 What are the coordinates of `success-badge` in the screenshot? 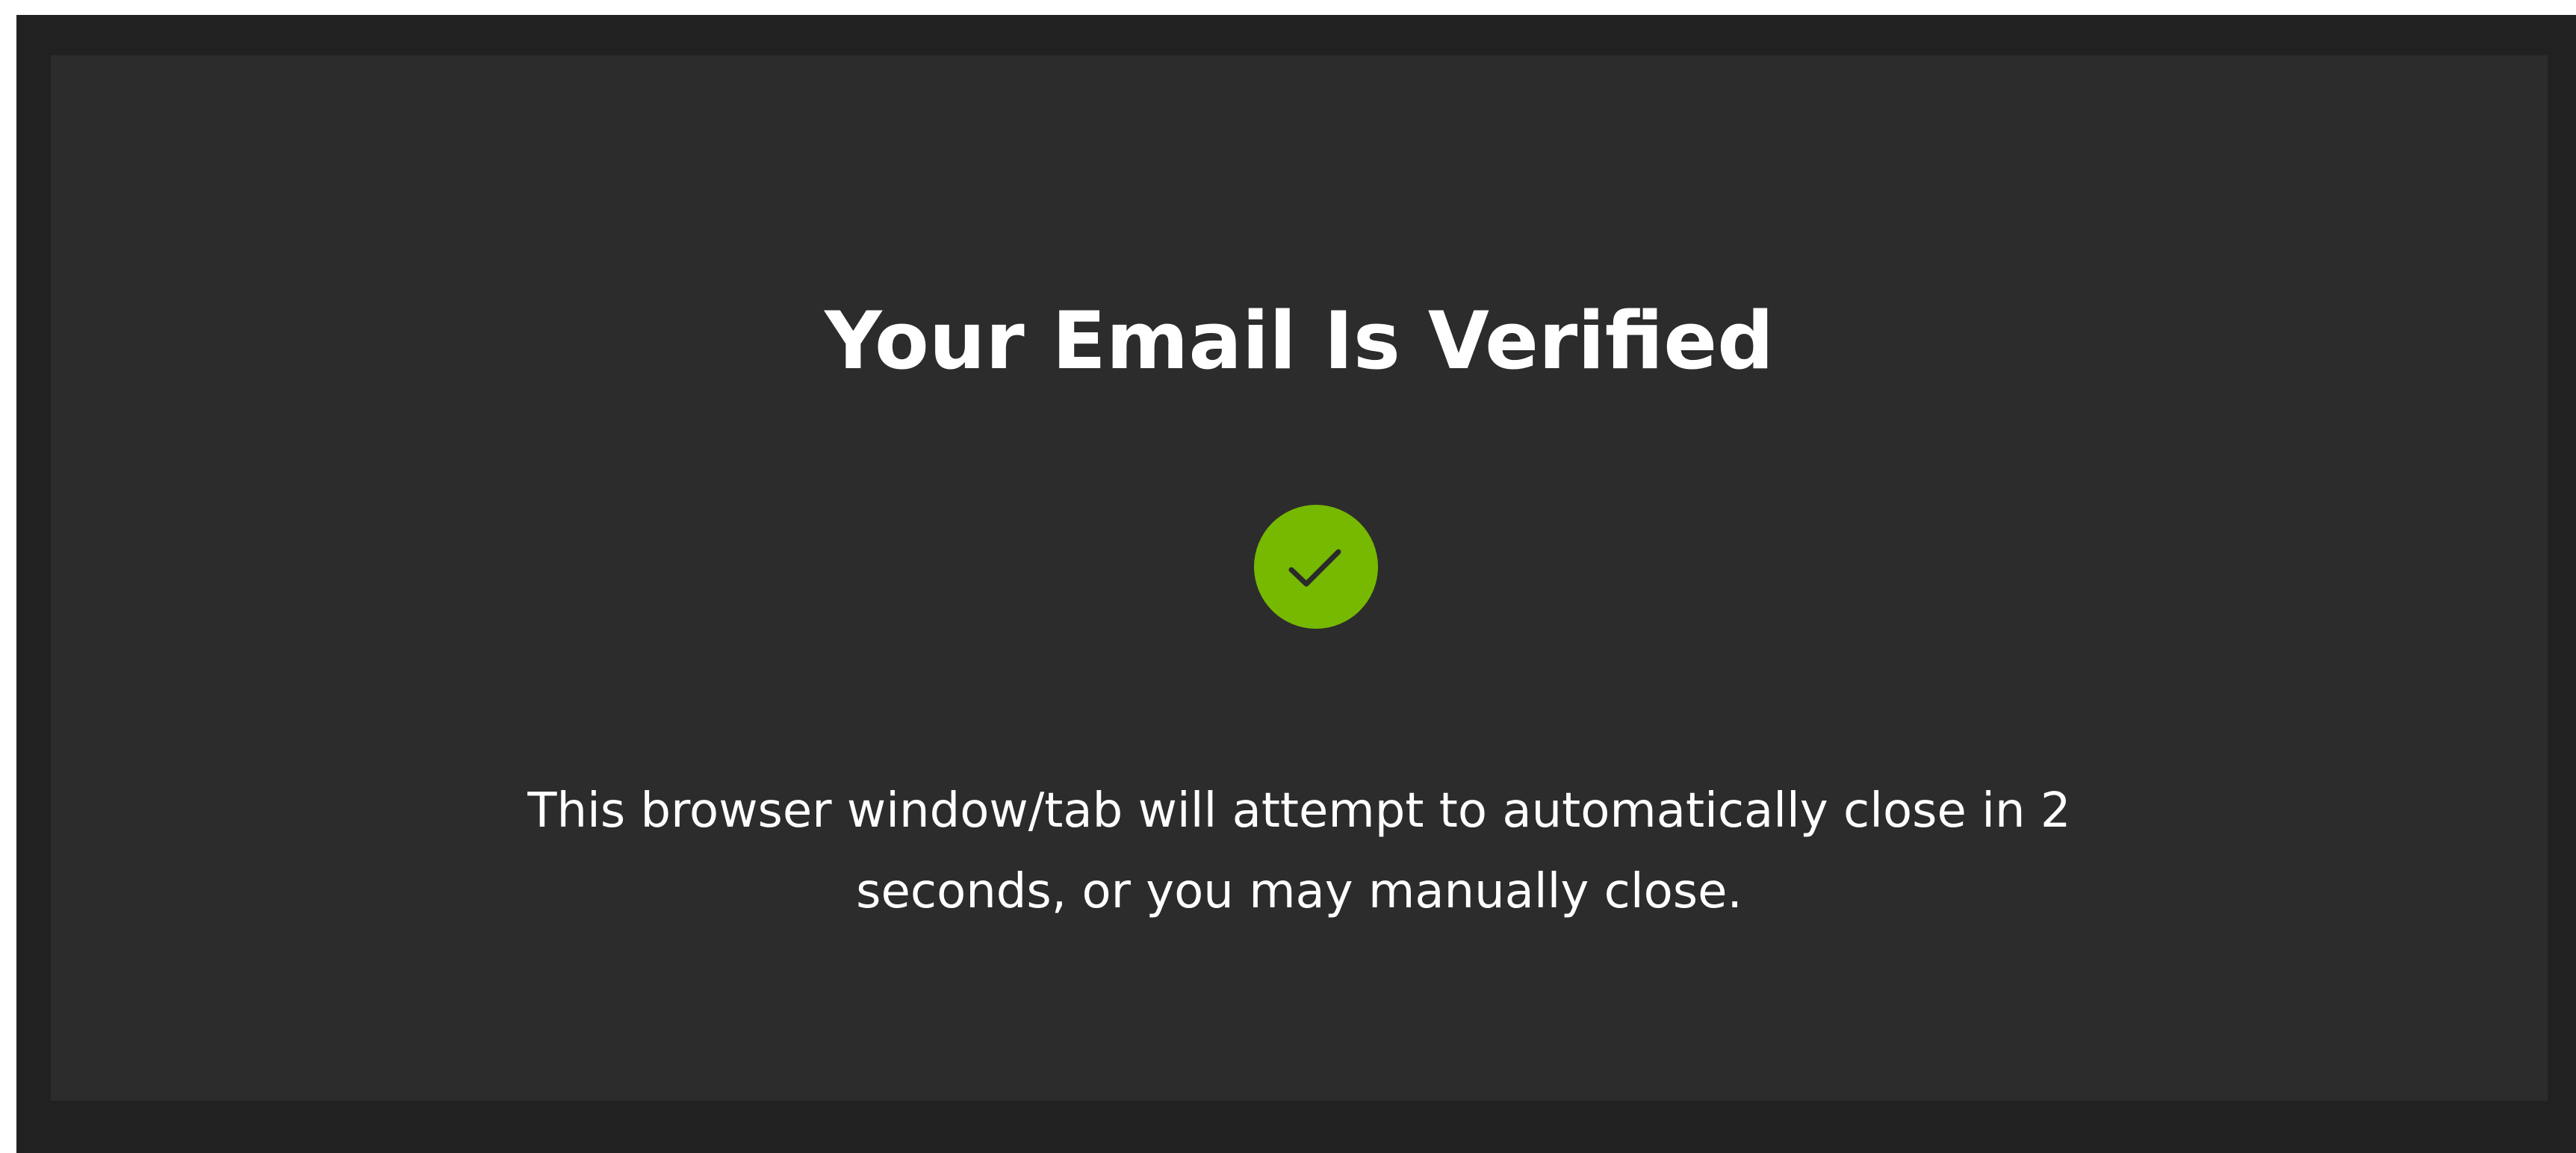 It's located at (1316, 567).